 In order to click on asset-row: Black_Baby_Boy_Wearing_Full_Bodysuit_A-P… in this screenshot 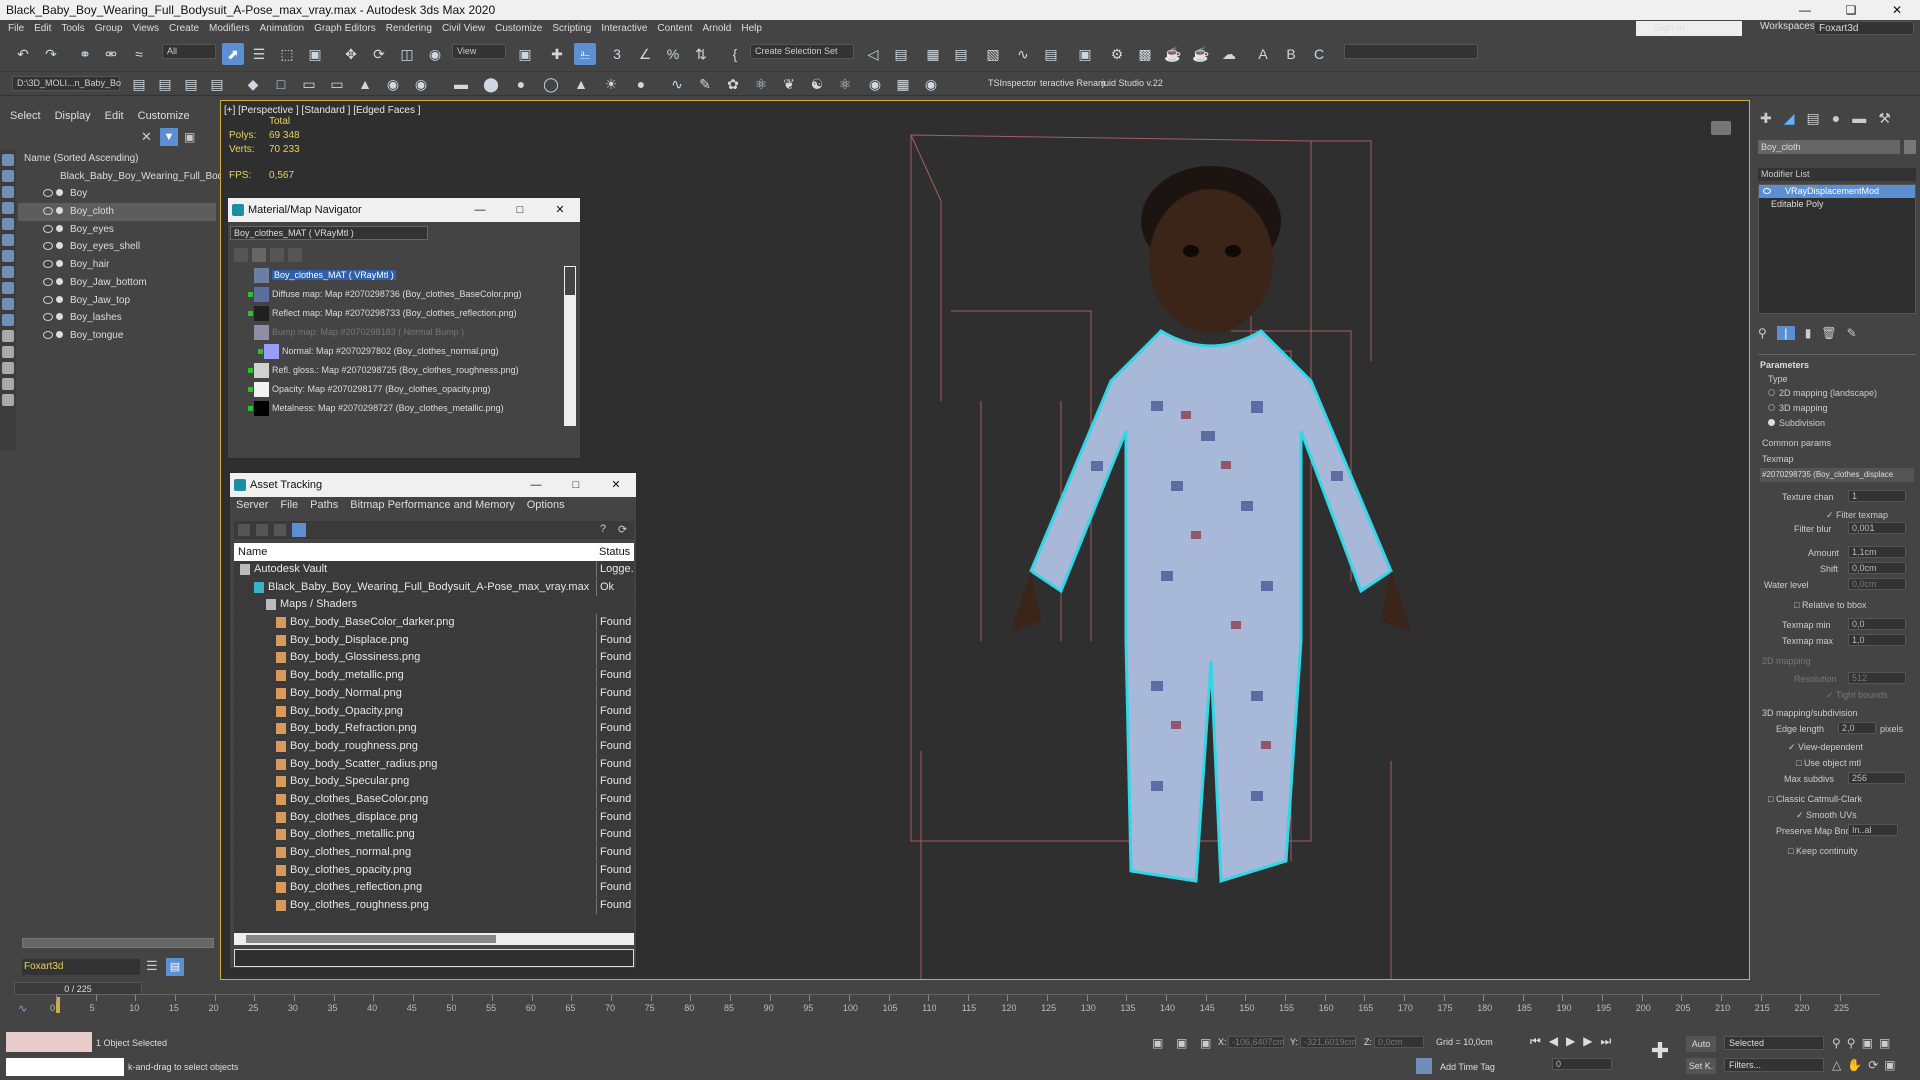, I will do `click(434, 587)`.